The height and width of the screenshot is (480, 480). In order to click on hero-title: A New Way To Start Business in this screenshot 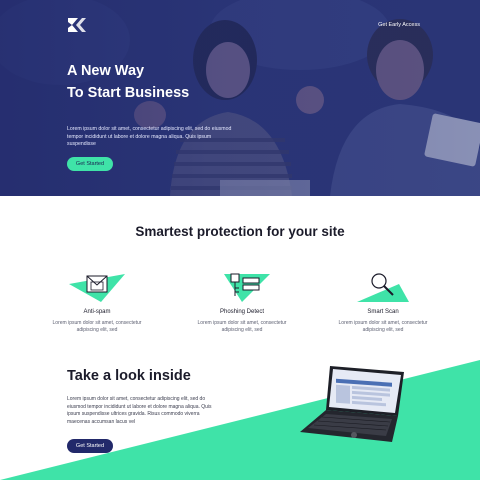, I will do `click(167, 82)`.